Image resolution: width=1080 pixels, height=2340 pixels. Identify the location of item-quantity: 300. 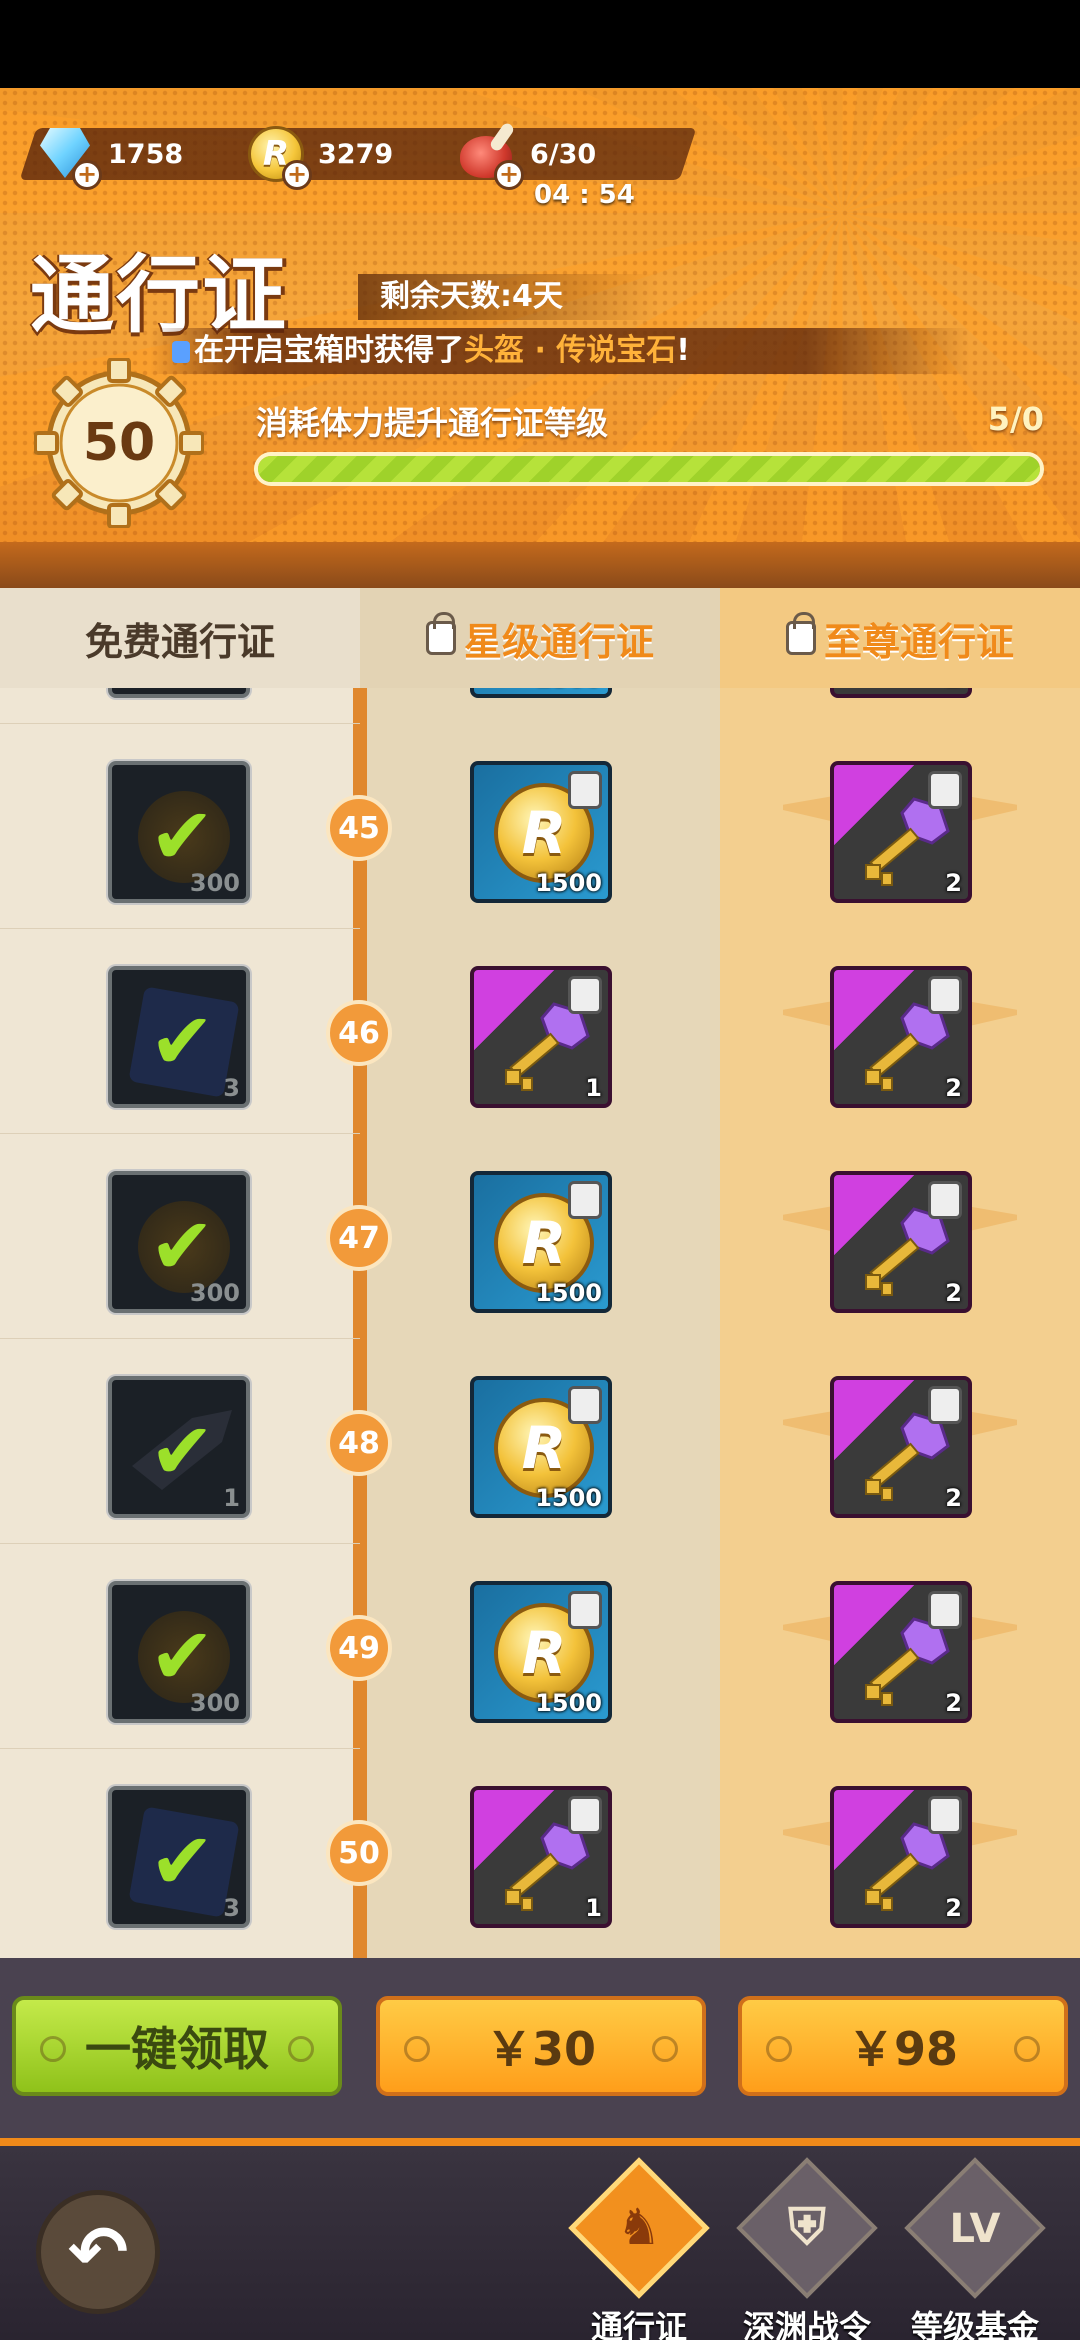
(214, 1293).